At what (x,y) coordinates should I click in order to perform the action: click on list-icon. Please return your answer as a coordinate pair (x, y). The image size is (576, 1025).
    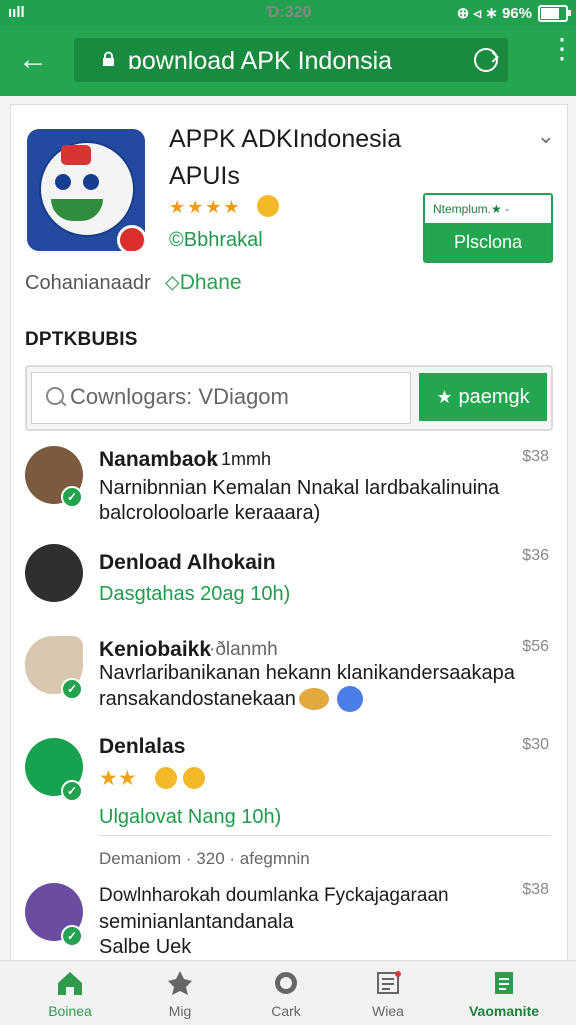
    Looking at the image, I should click on (389, 982).